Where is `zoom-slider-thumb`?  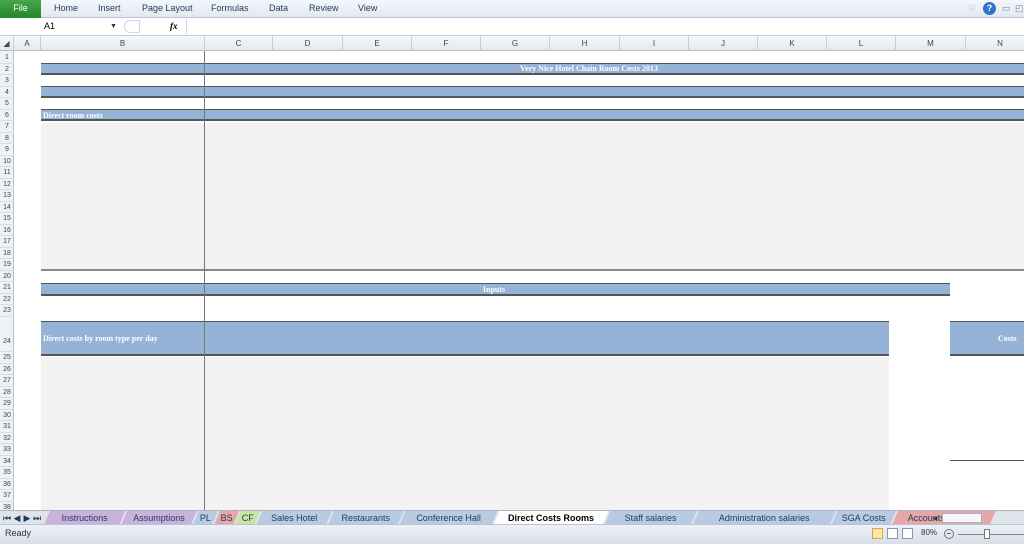
zoom-slider-thumb is located at coordinates (987, 534).